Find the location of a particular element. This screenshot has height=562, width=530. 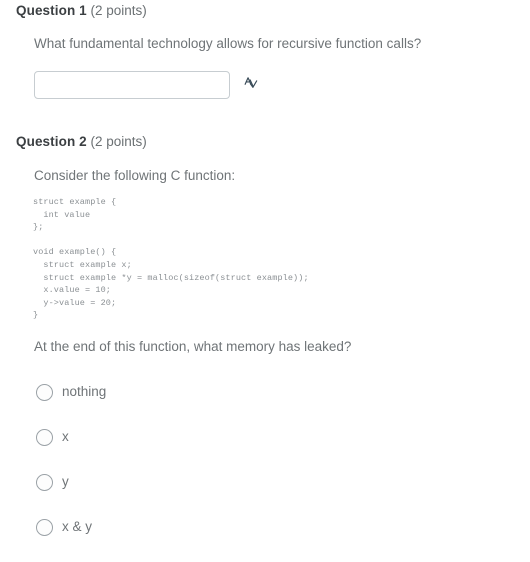

answer-options-list: nothing x y x & y is located at coordinates (71, 459).